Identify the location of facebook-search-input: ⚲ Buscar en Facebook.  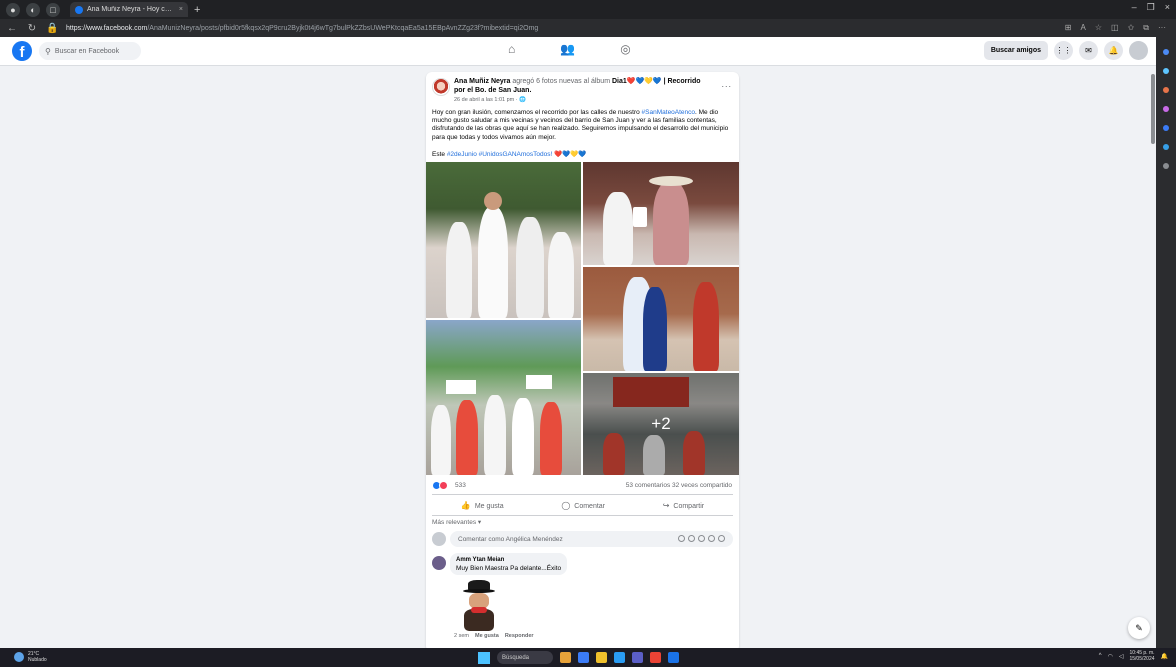
(90, 51).